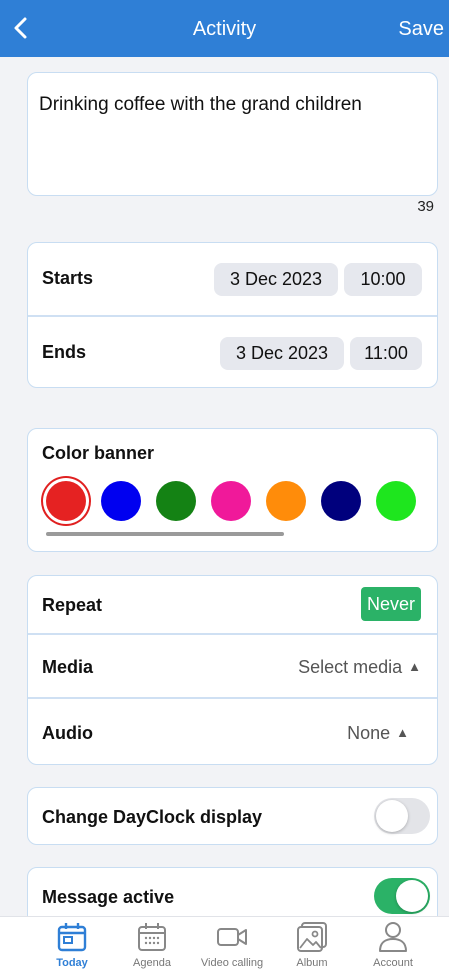 The image size is (449, 973). What do you see at coordinates (98, 453) in the screenshot?
I see `color-banner-label: Color banner` at bounding box center [98, 453].